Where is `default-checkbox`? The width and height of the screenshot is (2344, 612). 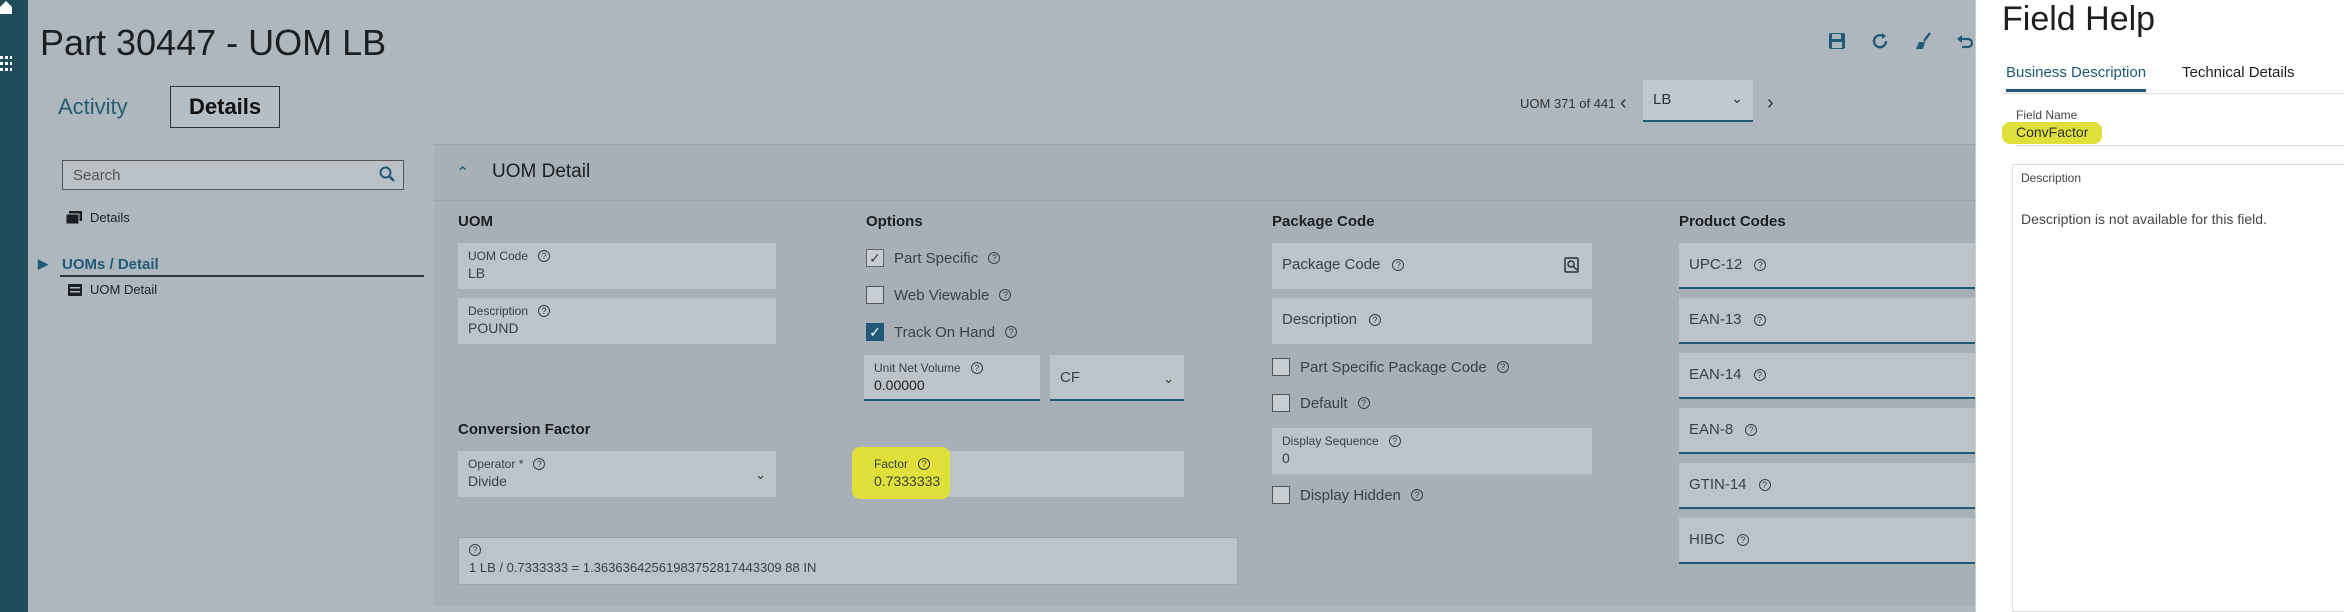 default-checkbox is located at coordinates (1281, 403).